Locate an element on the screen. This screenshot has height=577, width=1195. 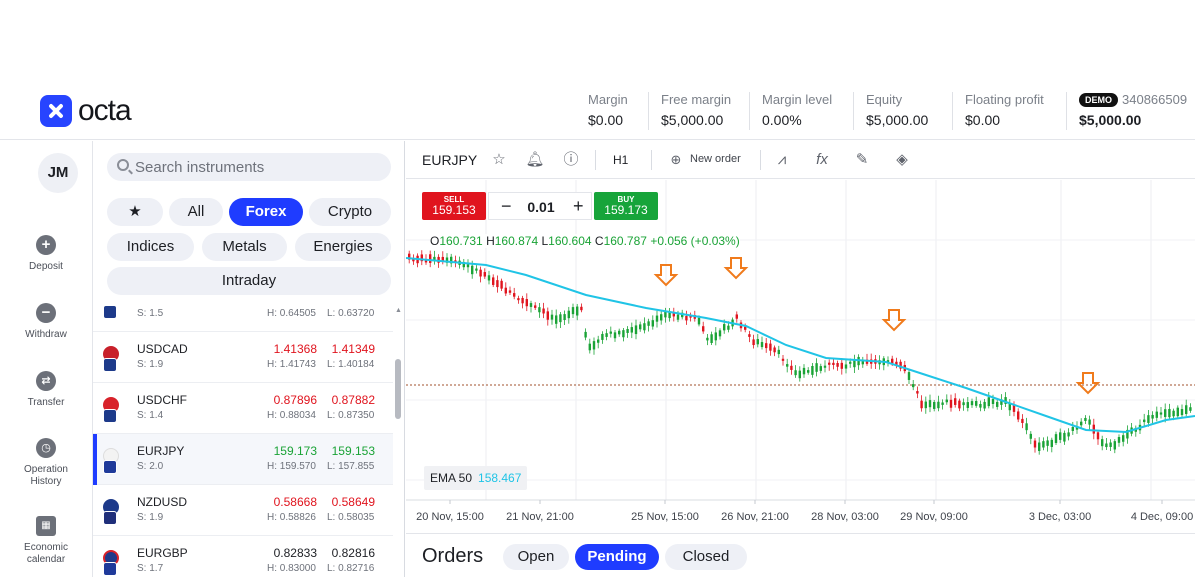
sell-price: 159.153 is located at coordinates (454, 210).